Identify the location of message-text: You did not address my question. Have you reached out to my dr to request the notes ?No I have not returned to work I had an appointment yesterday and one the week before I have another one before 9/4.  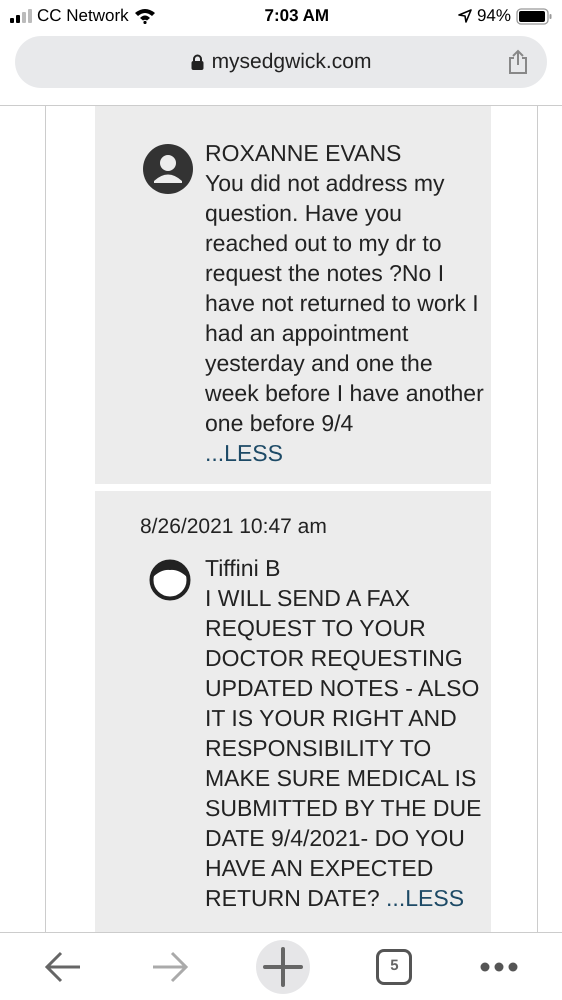
(345, 303).